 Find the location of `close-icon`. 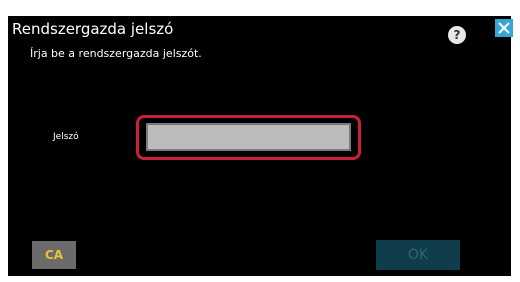

close-icon is located at coordinates (504, 28).